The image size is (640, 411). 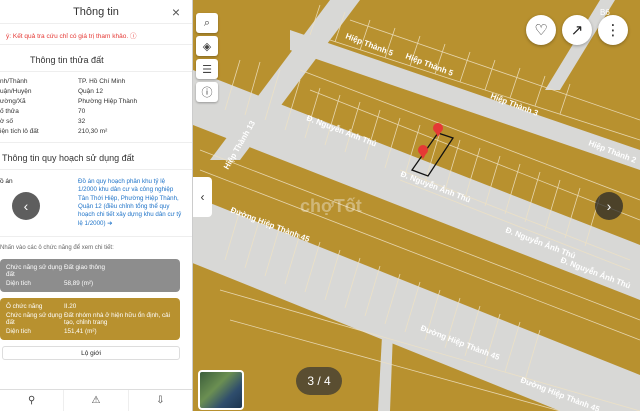 I want to click on info-key: Ô chức năng, so click(x=24, y=307).